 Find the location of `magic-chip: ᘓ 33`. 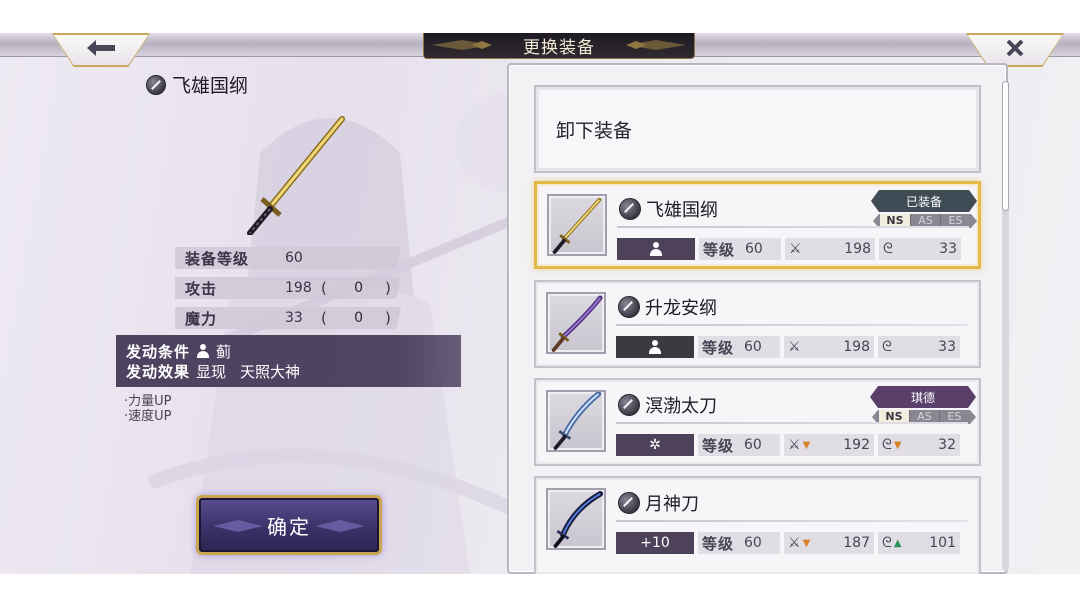

magic-chip: ᘓ 33 is located at coordinates (920, 249).